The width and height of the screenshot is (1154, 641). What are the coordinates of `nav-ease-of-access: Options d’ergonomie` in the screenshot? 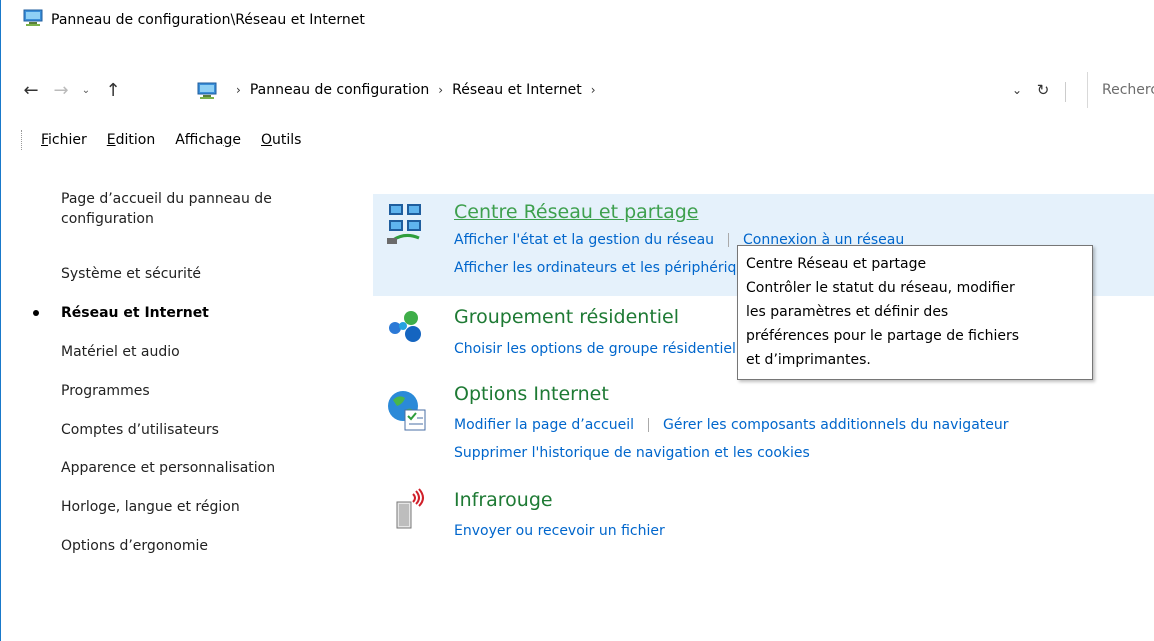 It's located at (206, 546).